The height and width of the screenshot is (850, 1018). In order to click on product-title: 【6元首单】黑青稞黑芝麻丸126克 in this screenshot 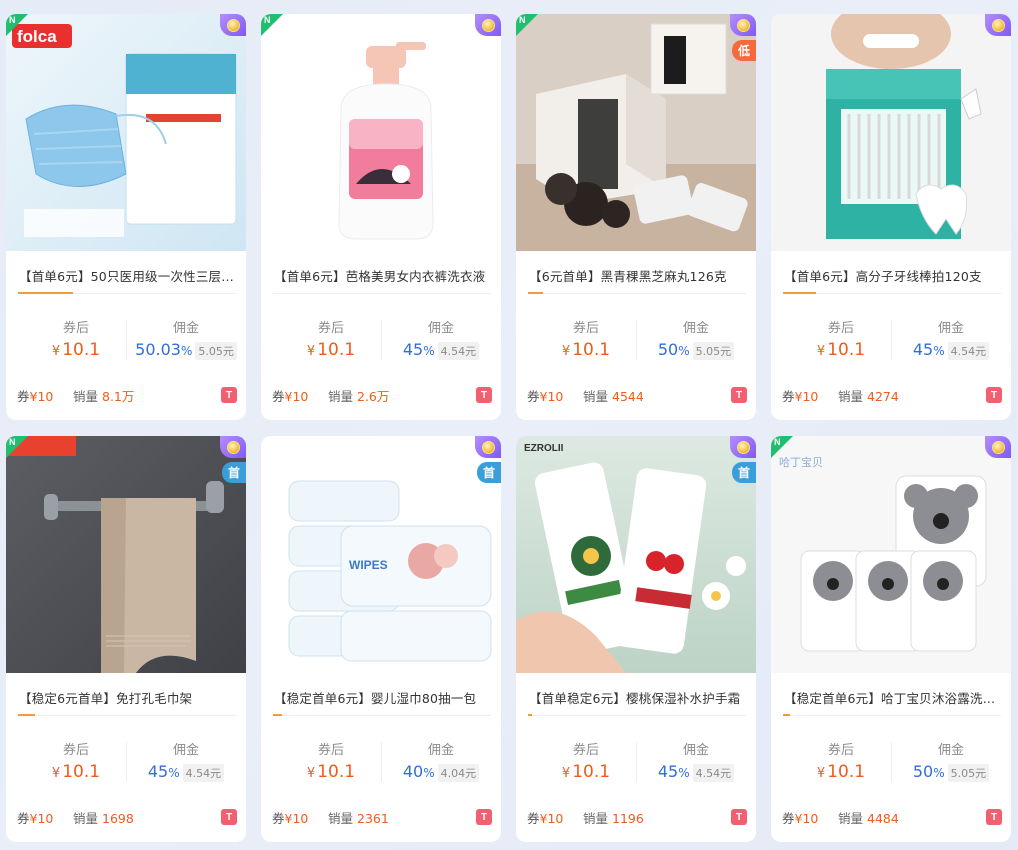, I will do `click(638, 275)`.